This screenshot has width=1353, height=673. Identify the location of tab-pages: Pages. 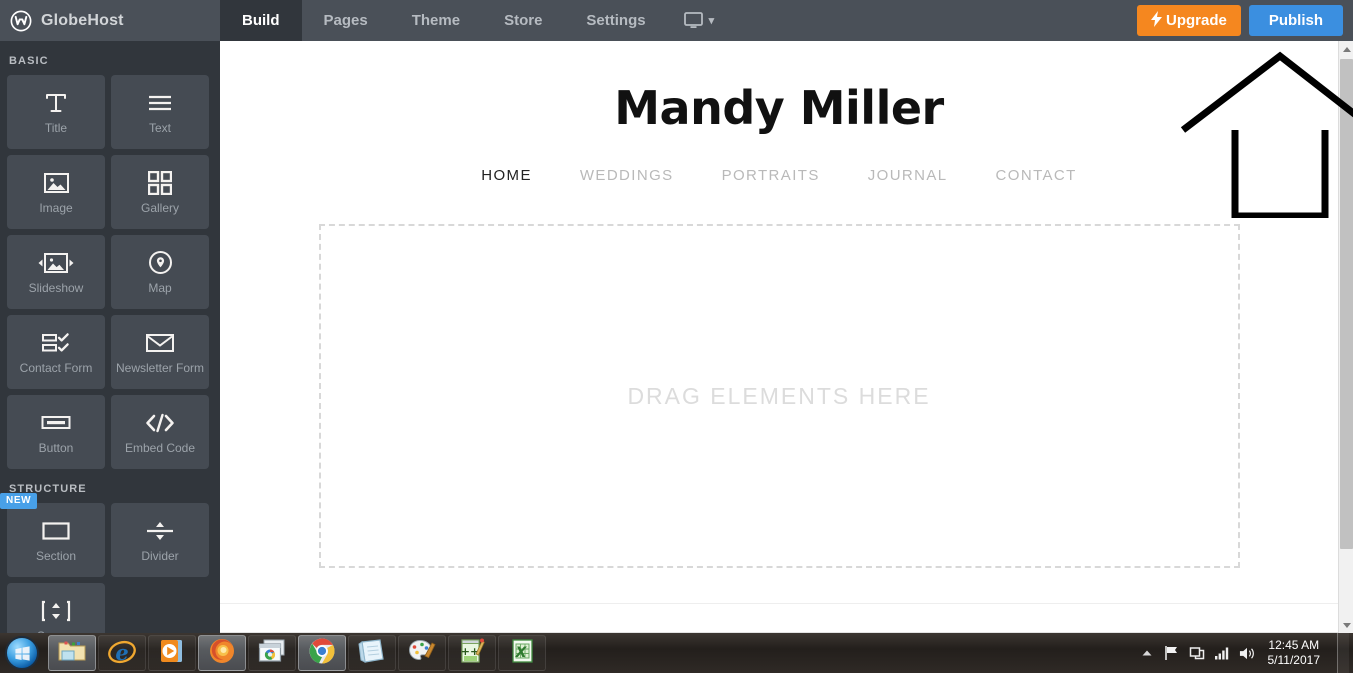
(346, 20).